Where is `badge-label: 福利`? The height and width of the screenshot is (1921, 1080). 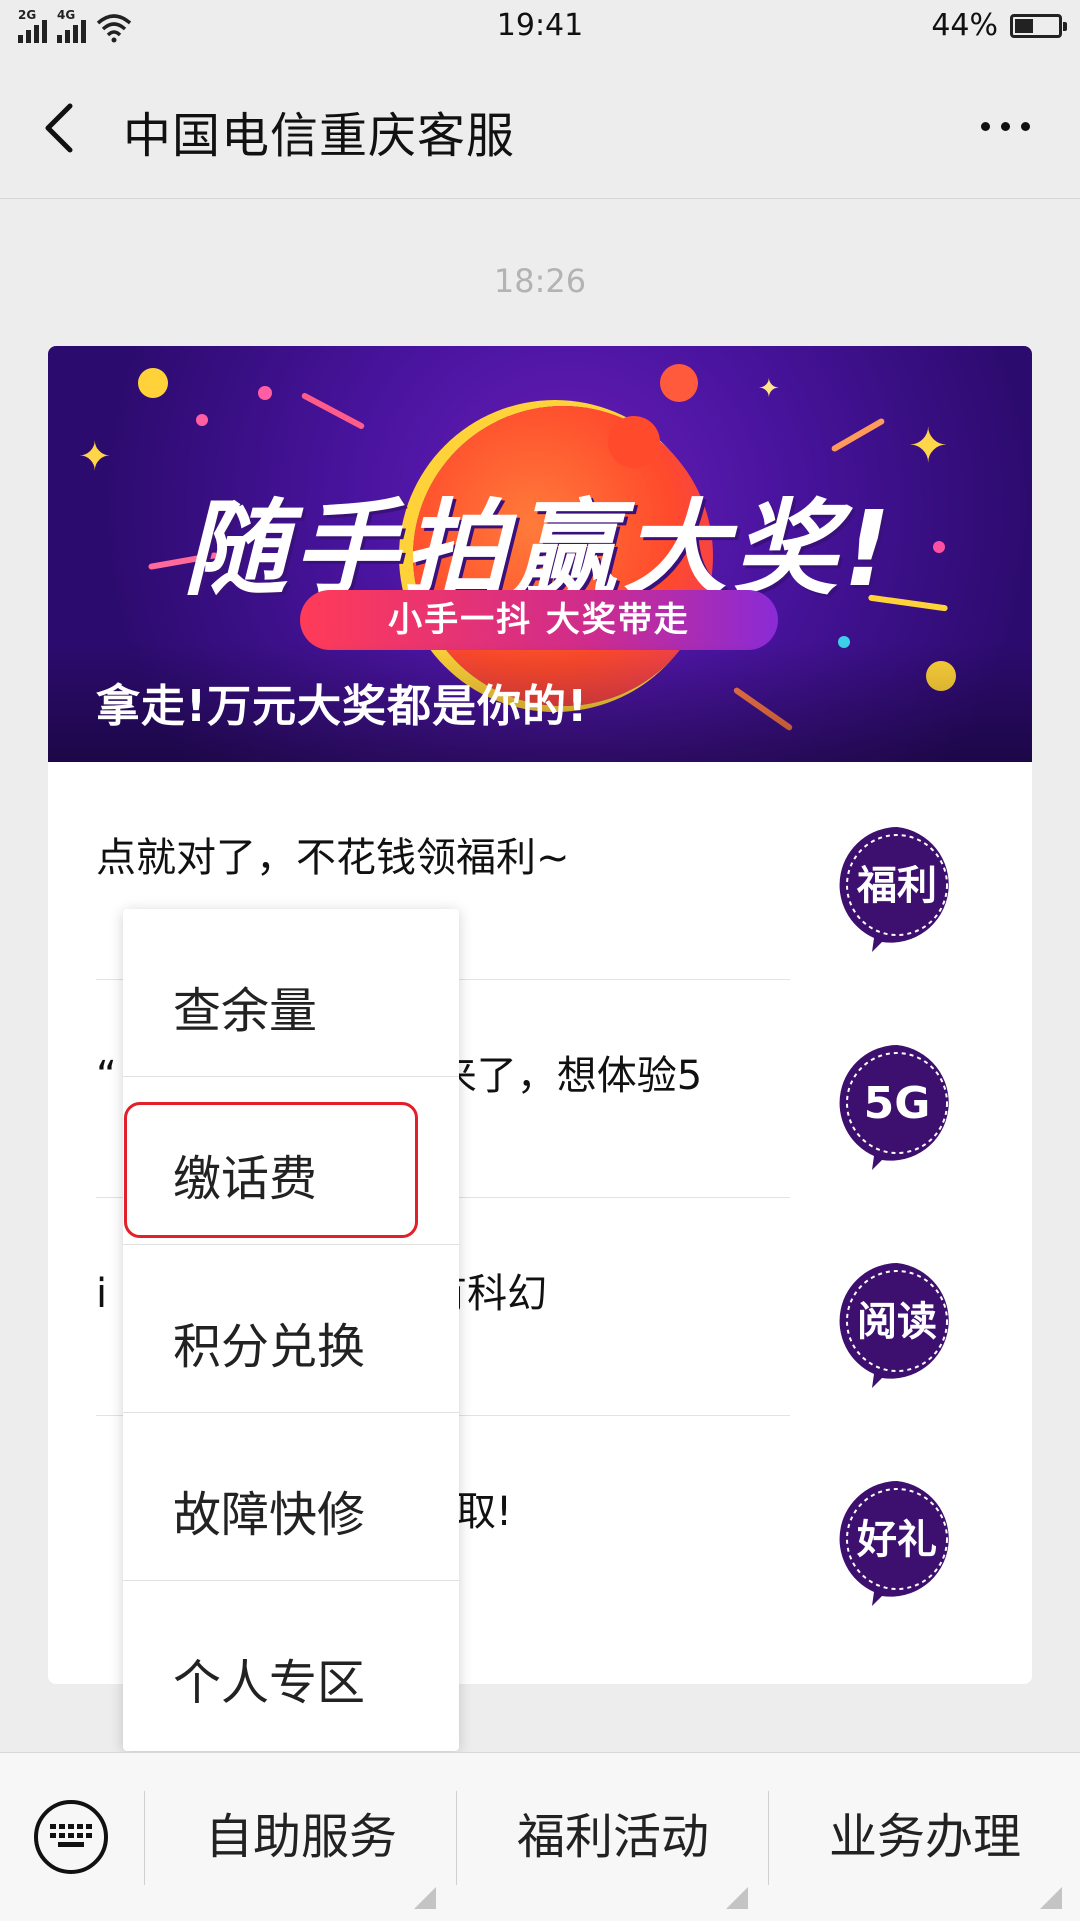
badge-label: 福利 is located at coordinates (896, 886).